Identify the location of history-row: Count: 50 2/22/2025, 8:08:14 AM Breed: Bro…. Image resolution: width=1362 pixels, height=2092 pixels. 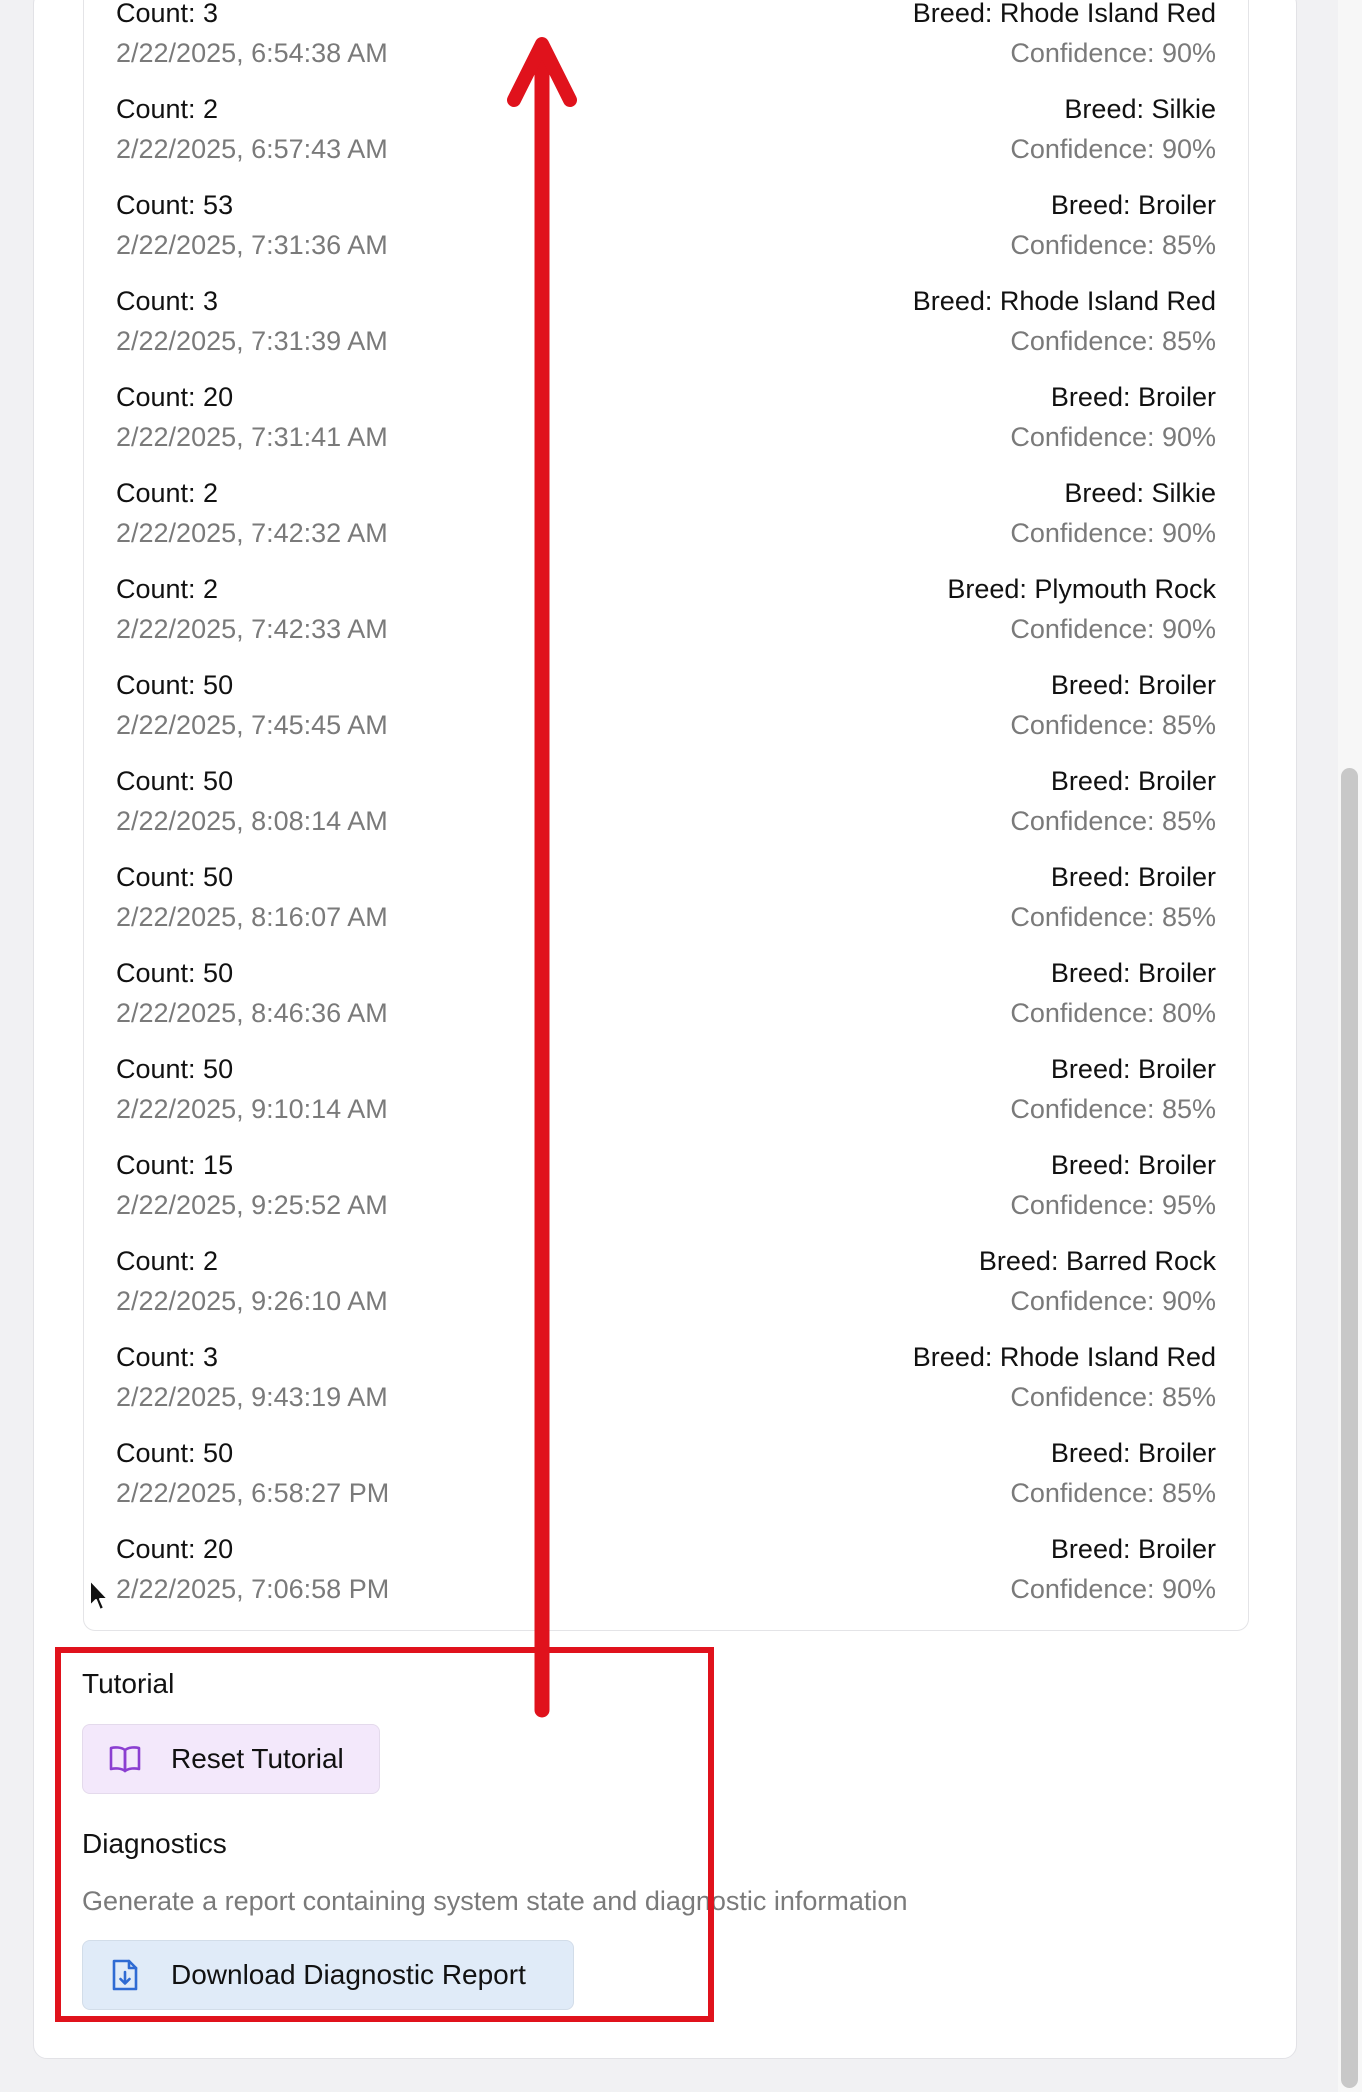
(666, 809).